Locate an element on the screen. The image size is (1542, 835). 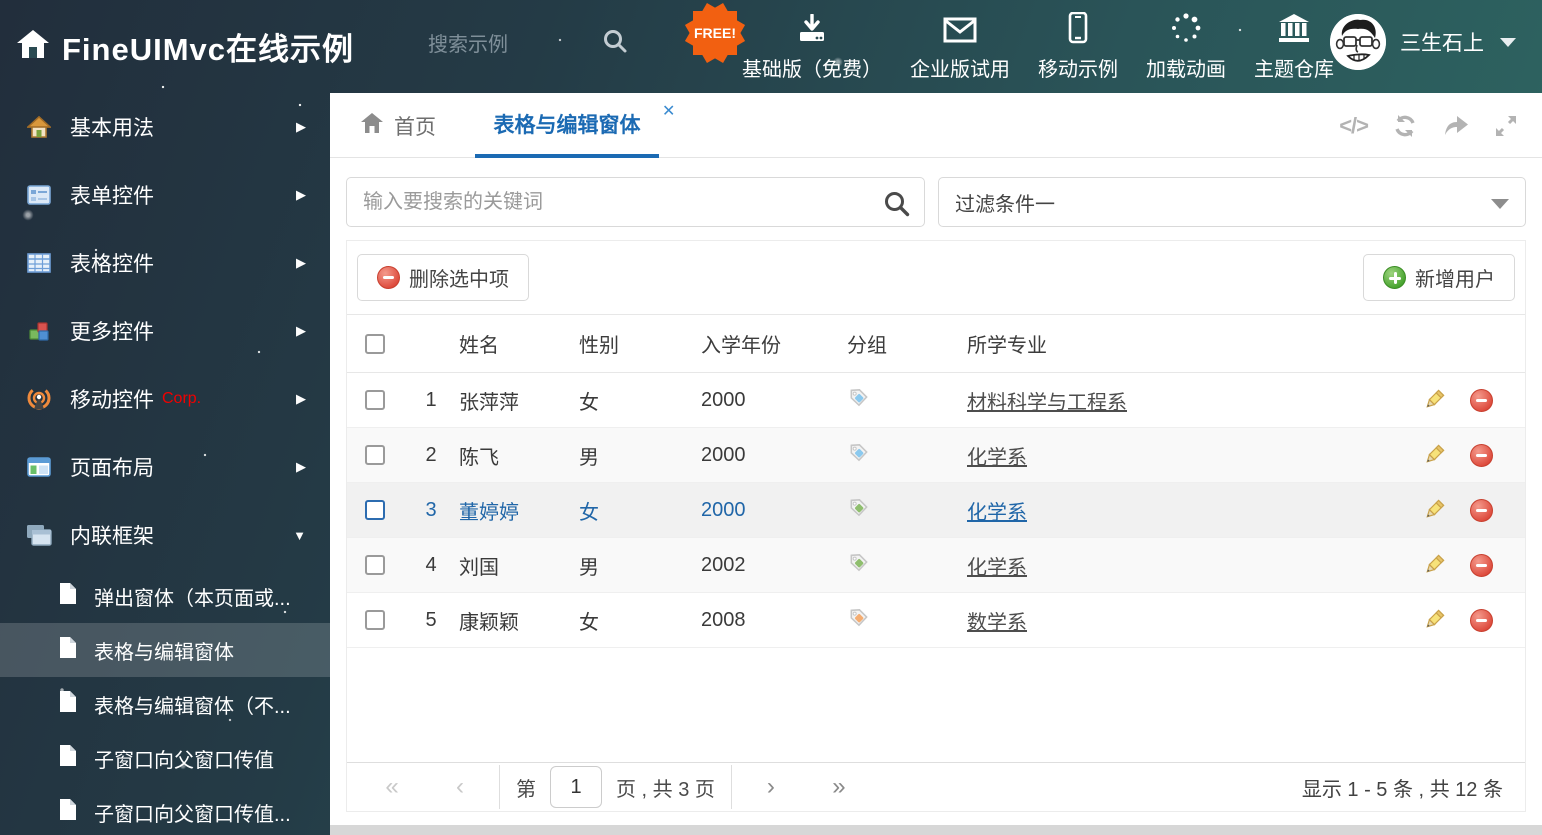
table-row: 4 刘国 男 2002 化学系 is located at coordinates (936, 565).